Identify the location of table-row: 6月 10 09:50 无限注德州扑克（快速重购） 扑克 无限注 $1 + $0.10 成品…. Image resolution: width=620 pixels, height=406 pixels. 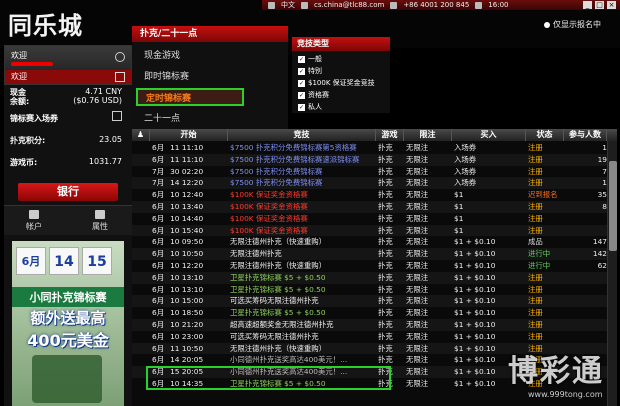
(369, 242).